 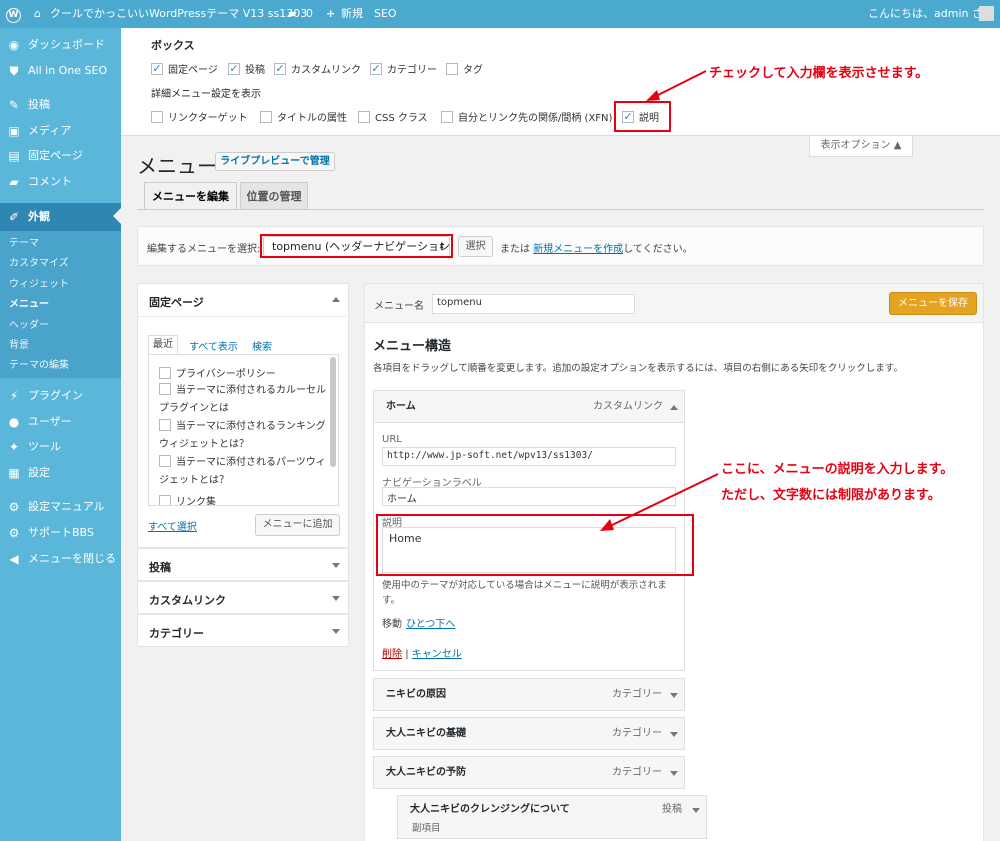 What do you see at coordinates (403, 68) in the screenshot?
I see `checkbox-categories: ✓ カテゴリー` at bounding box center [403, 68].